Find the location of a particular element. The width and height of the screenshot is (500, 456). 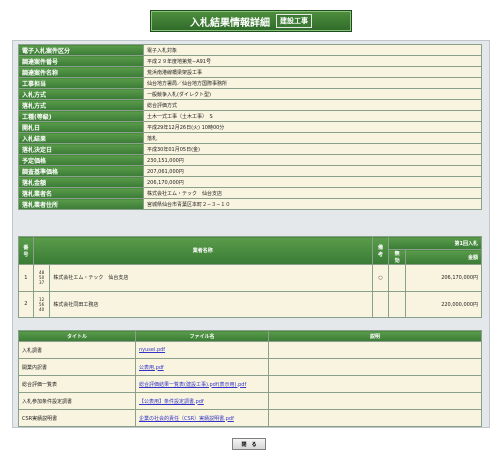

summary-row: 工事担当 仙台地方署局／仙台地方国際事務所 is located at coordinates (250, 83).